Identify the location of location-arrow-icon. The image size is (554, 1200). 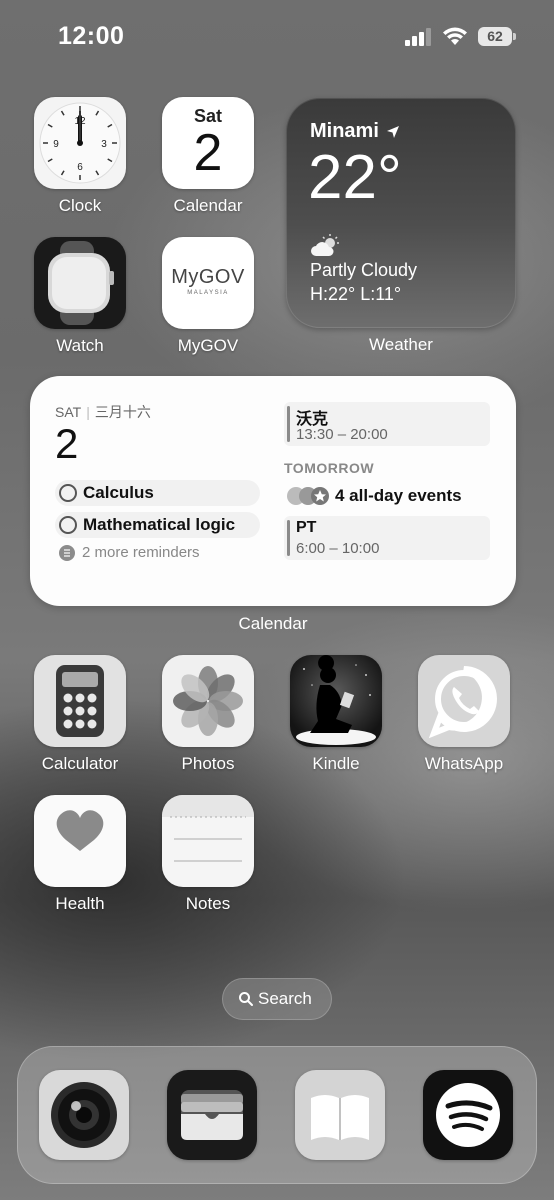
(393, 131).